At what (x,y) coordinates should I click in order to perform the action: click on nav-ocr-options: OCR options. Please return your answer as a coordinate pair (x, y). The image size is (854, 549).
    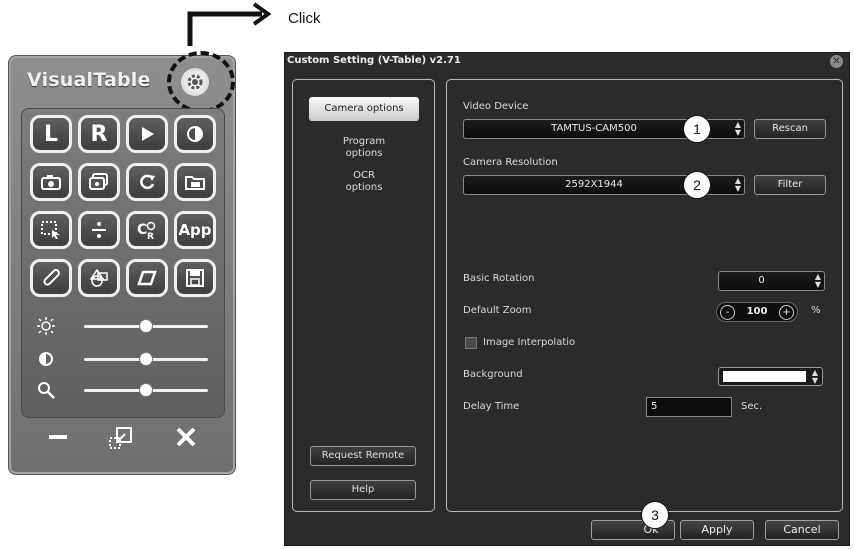
    Looking at the image, I should click on (364, 182).